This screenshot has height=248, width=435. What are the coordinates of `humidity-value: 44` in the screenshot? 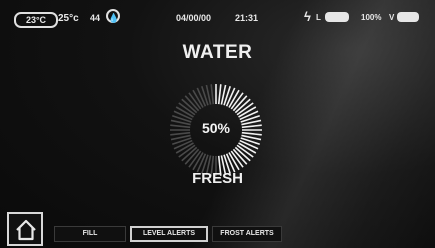 It's located at (95, 18).